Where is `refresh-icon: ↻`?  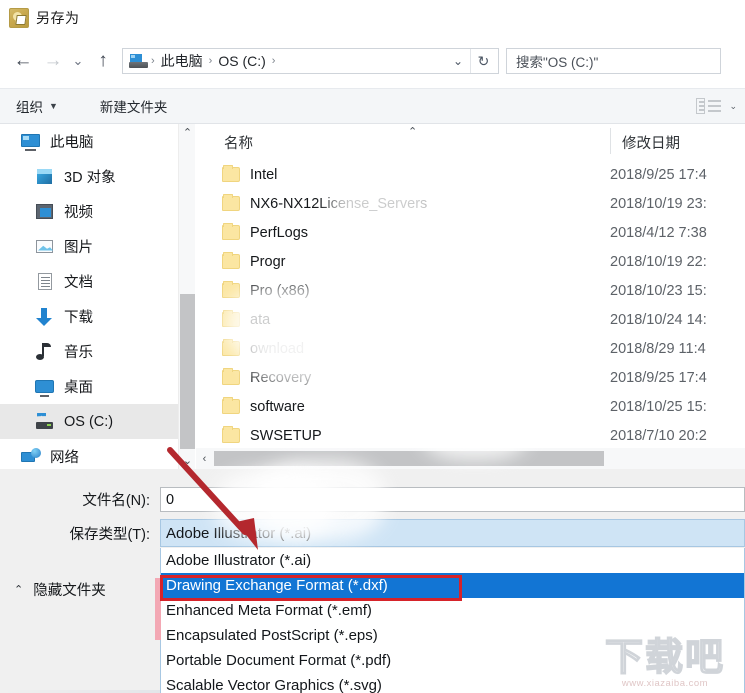
refresh-icon: ↻ is located at coordinates (483, 61).